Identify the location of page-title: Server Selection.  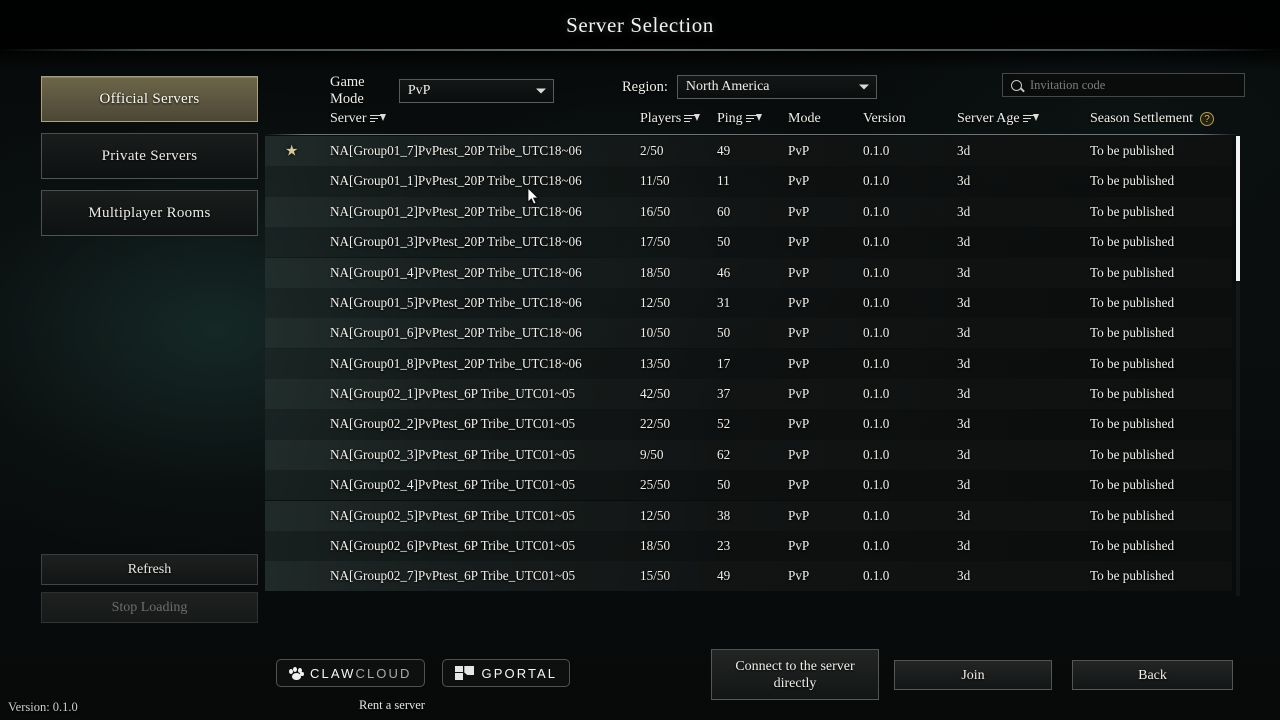
(640, 24).